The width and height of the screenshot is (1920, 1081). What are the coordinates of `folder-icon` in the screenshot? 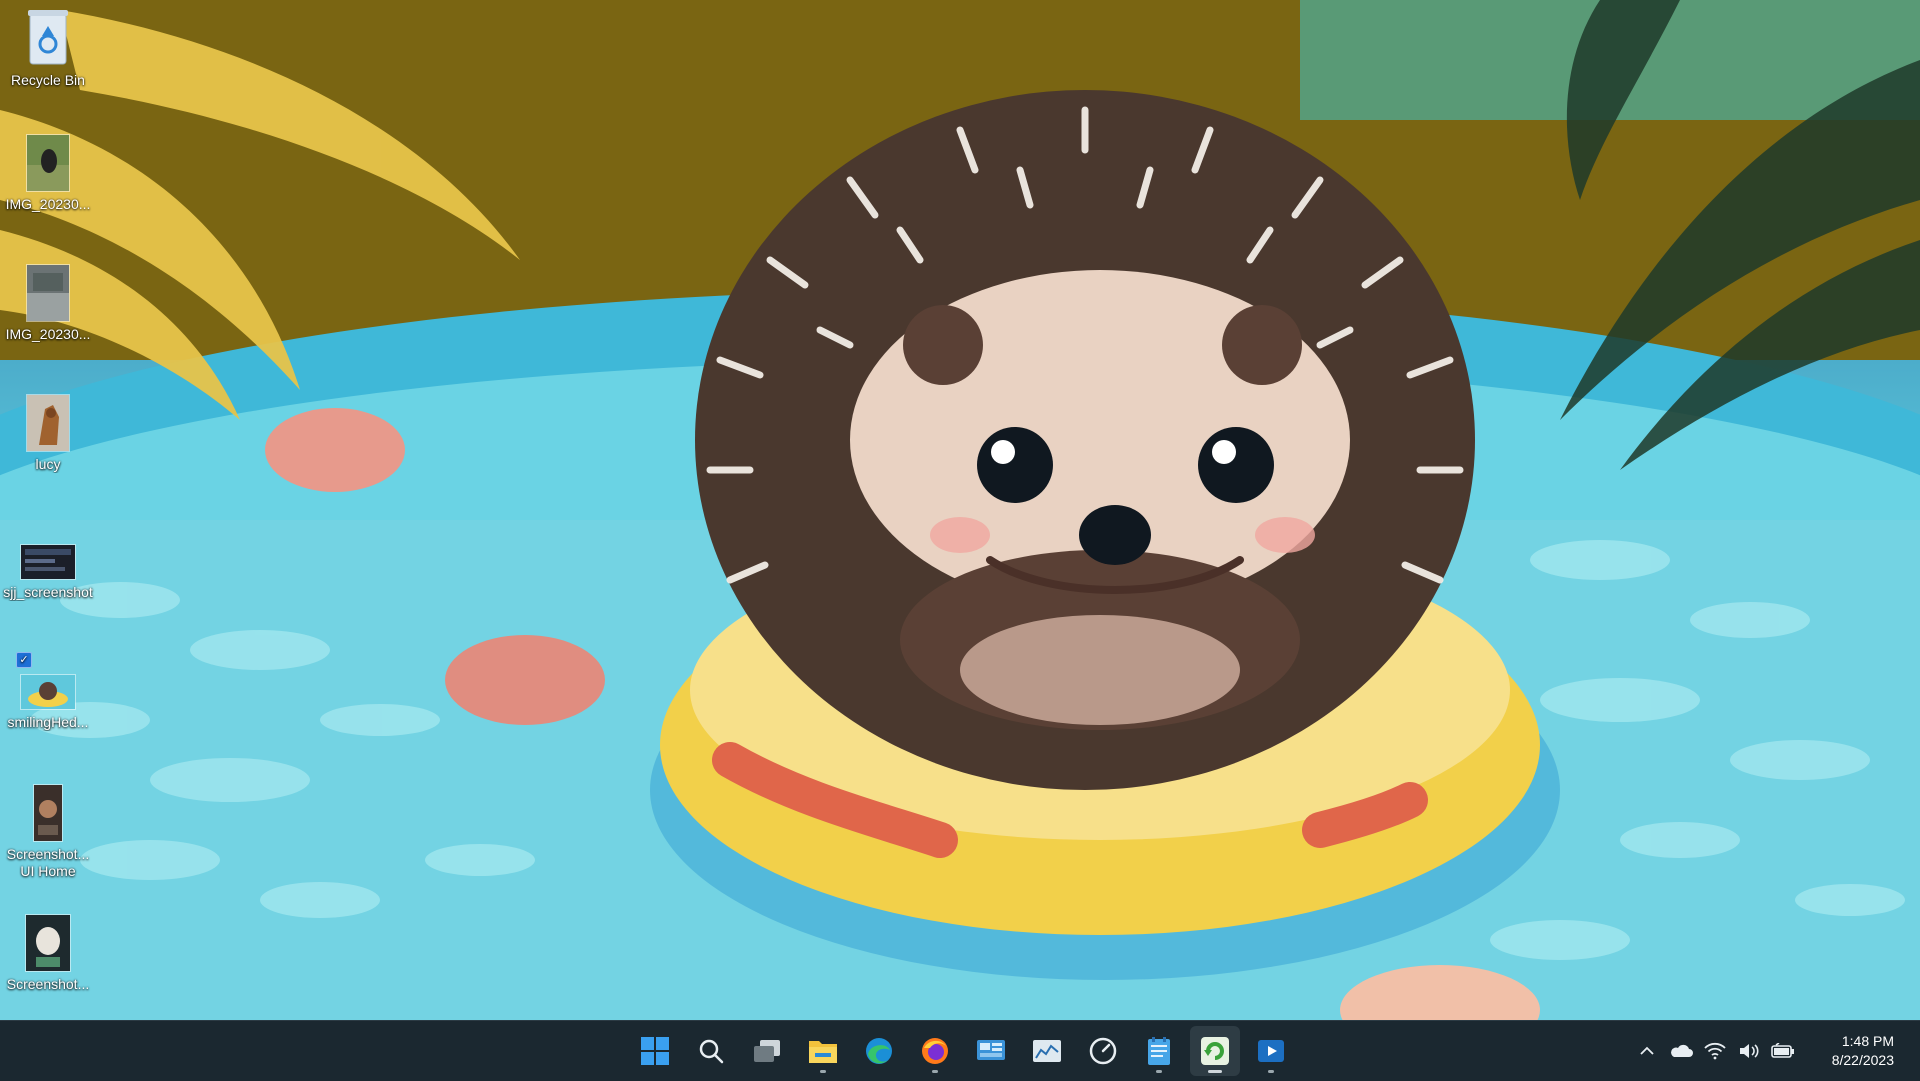 It's located at (823, 1052).